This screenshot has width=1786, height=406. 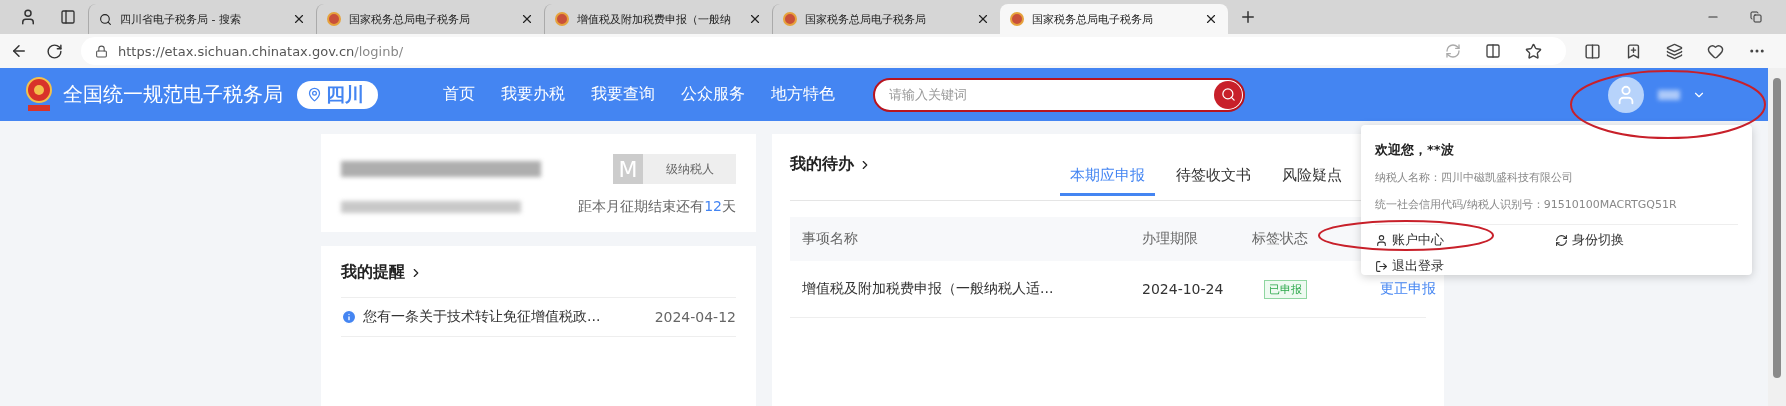 I want to click on correct-link: 更正申报, so click(x=1408, y=289).